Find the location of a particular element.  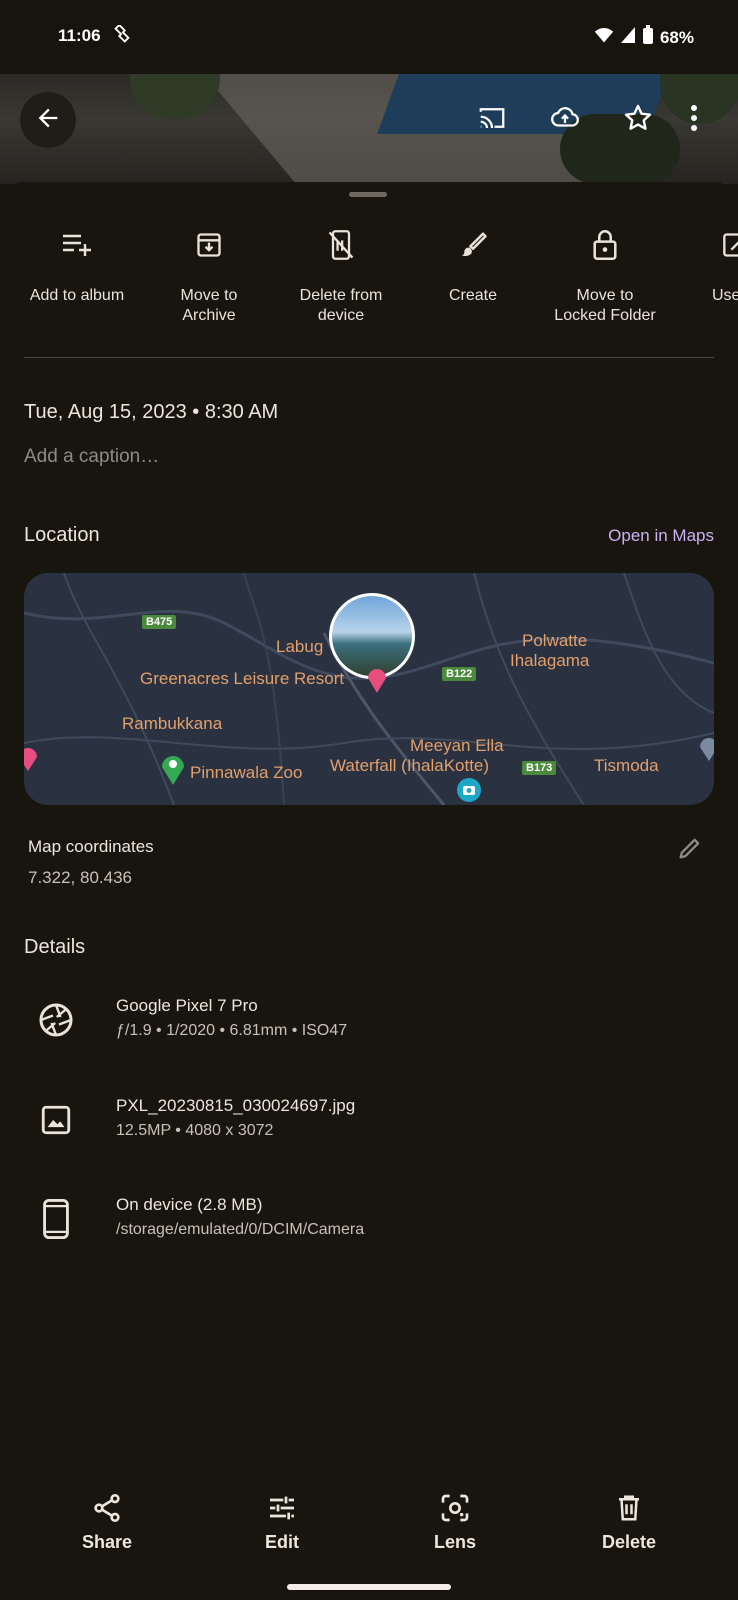

date-time: Tue, Aug 15, 2023 • 8:30 AM is located at coordinates (151, 412).